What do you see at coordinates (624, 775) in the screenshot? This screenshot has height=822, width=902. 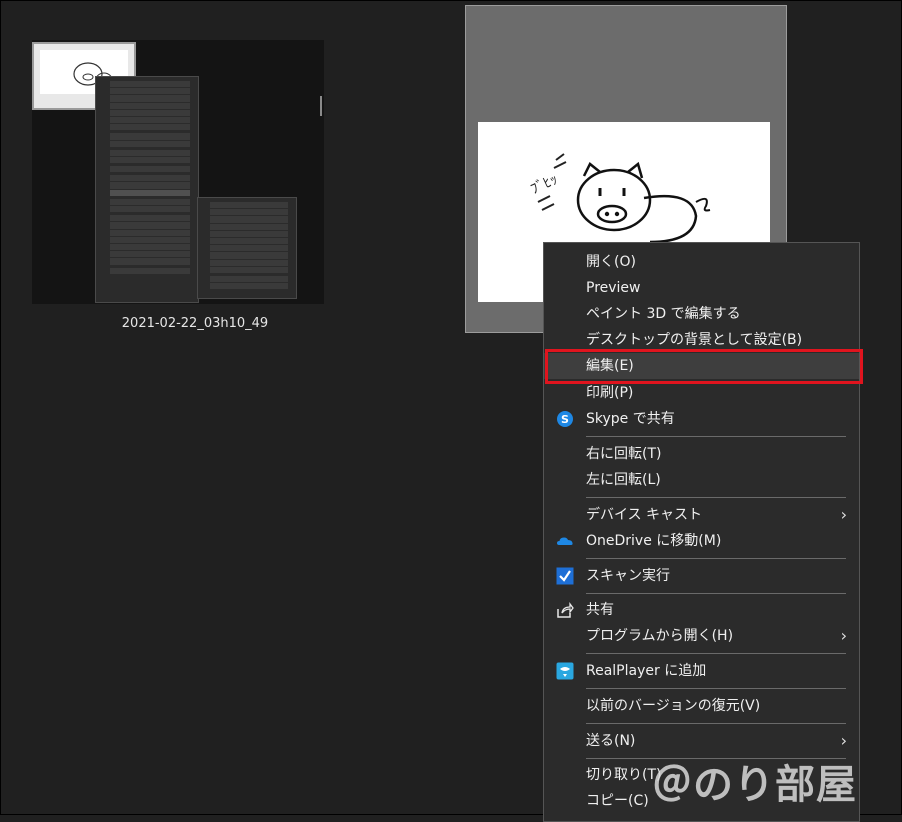 I see `menu-item-label: 切り取り(T)` at bounding box center [624, 775].